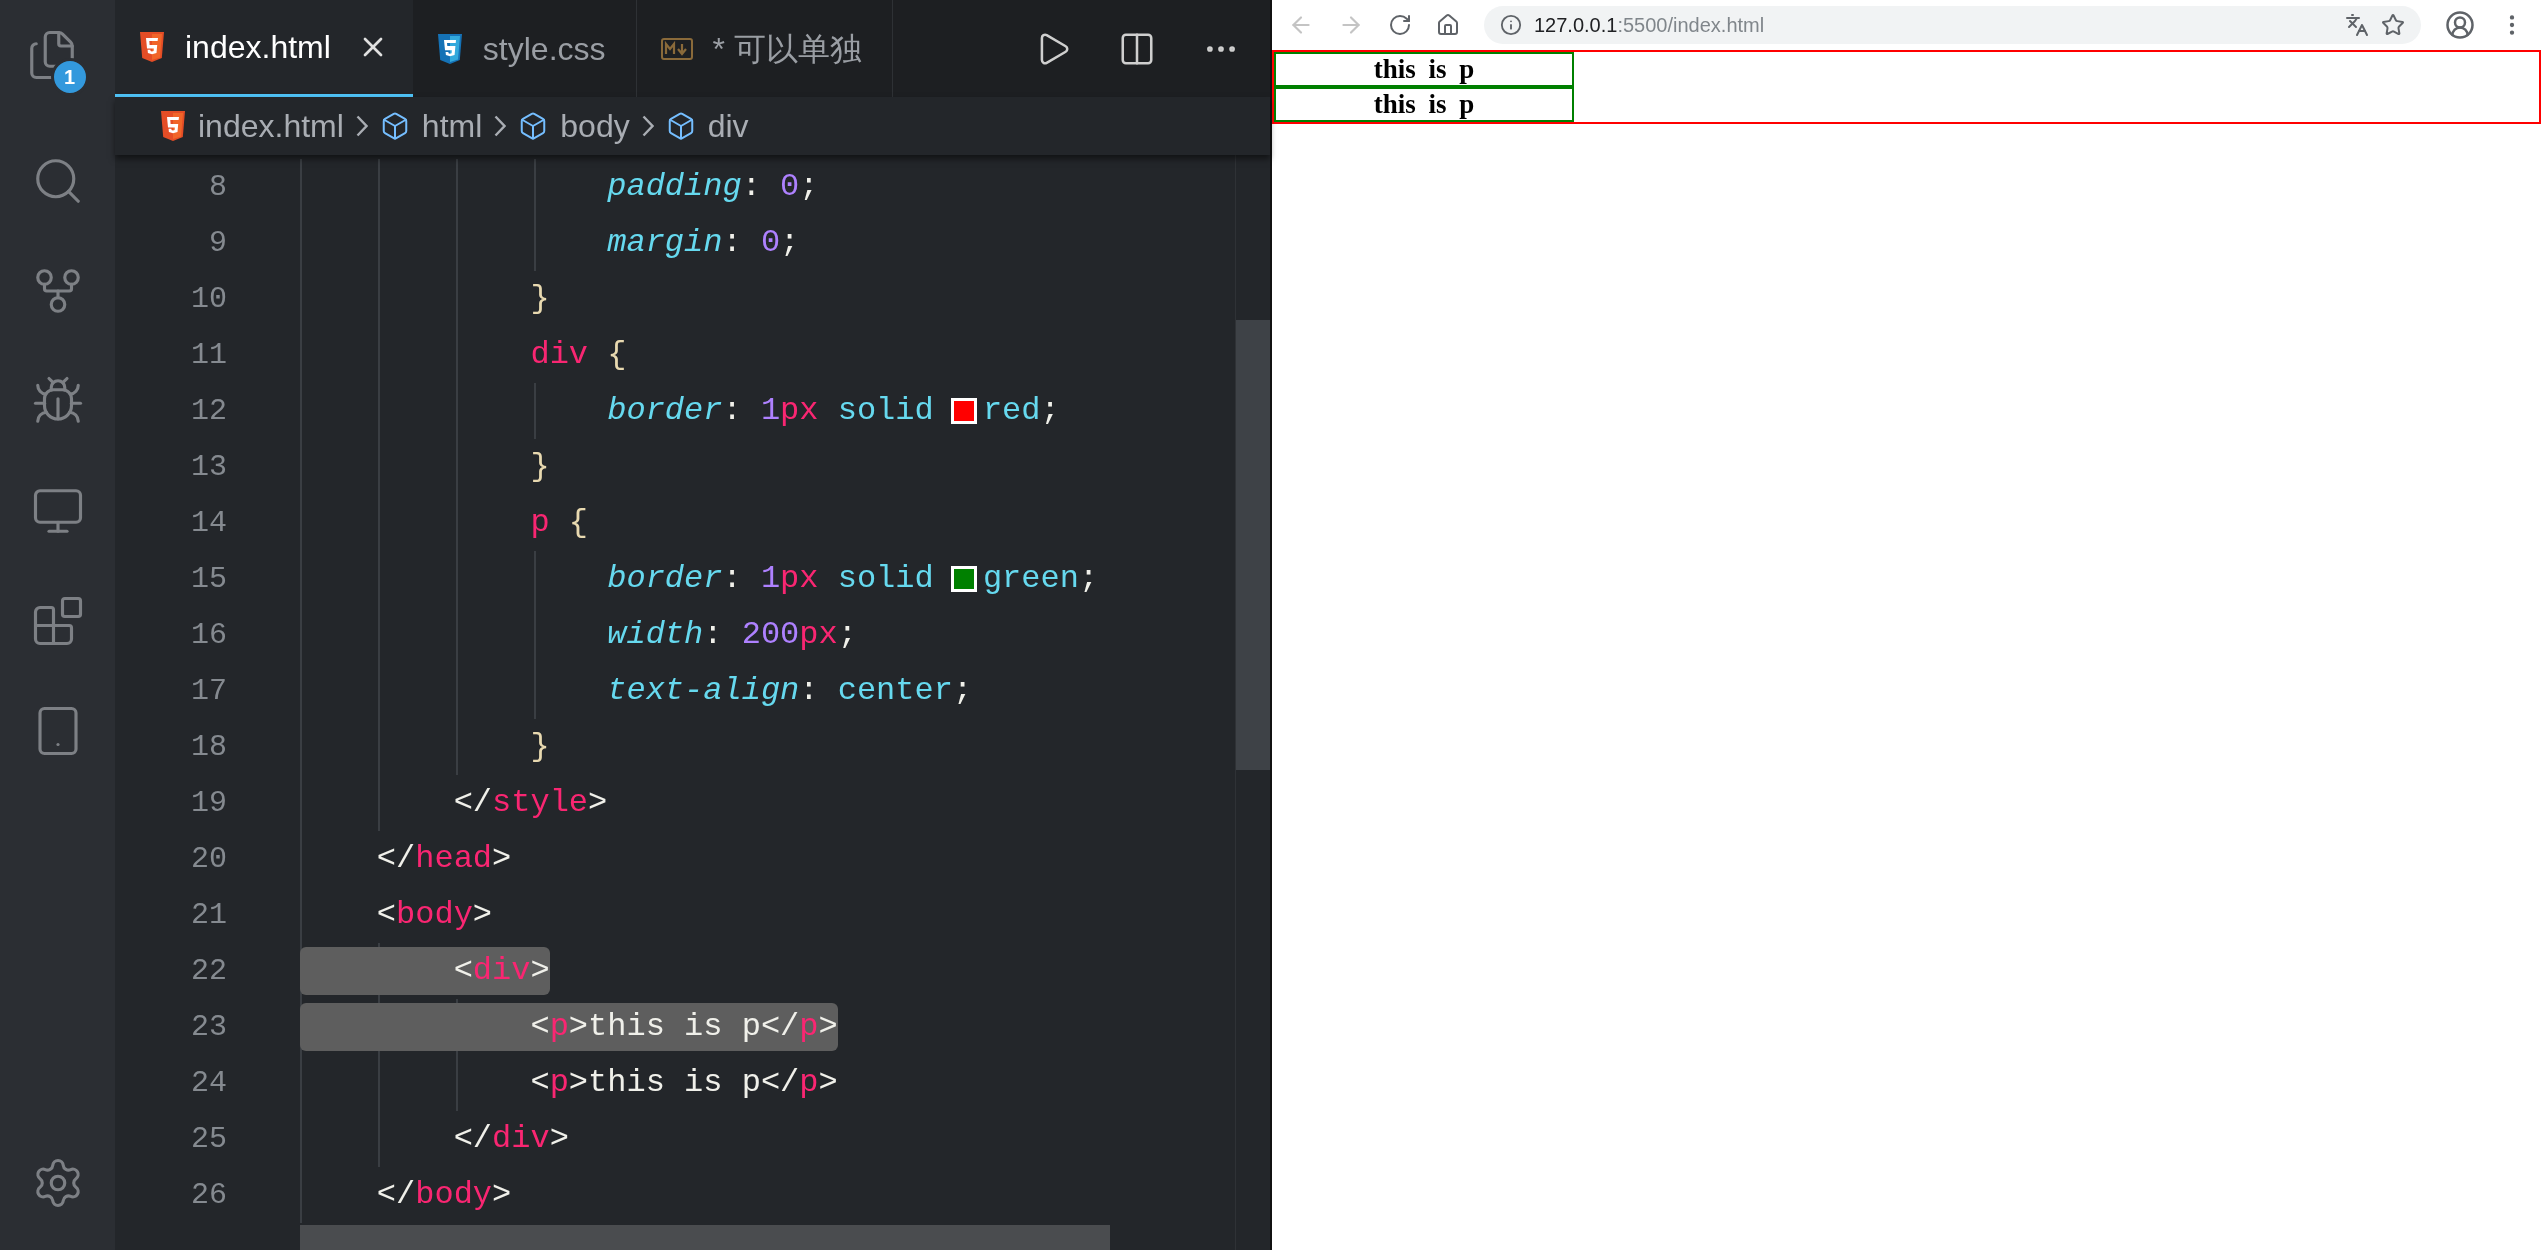  Describe the element at coordinates (208, 803) in the screenshot. I see `line-number: 19` at that location.